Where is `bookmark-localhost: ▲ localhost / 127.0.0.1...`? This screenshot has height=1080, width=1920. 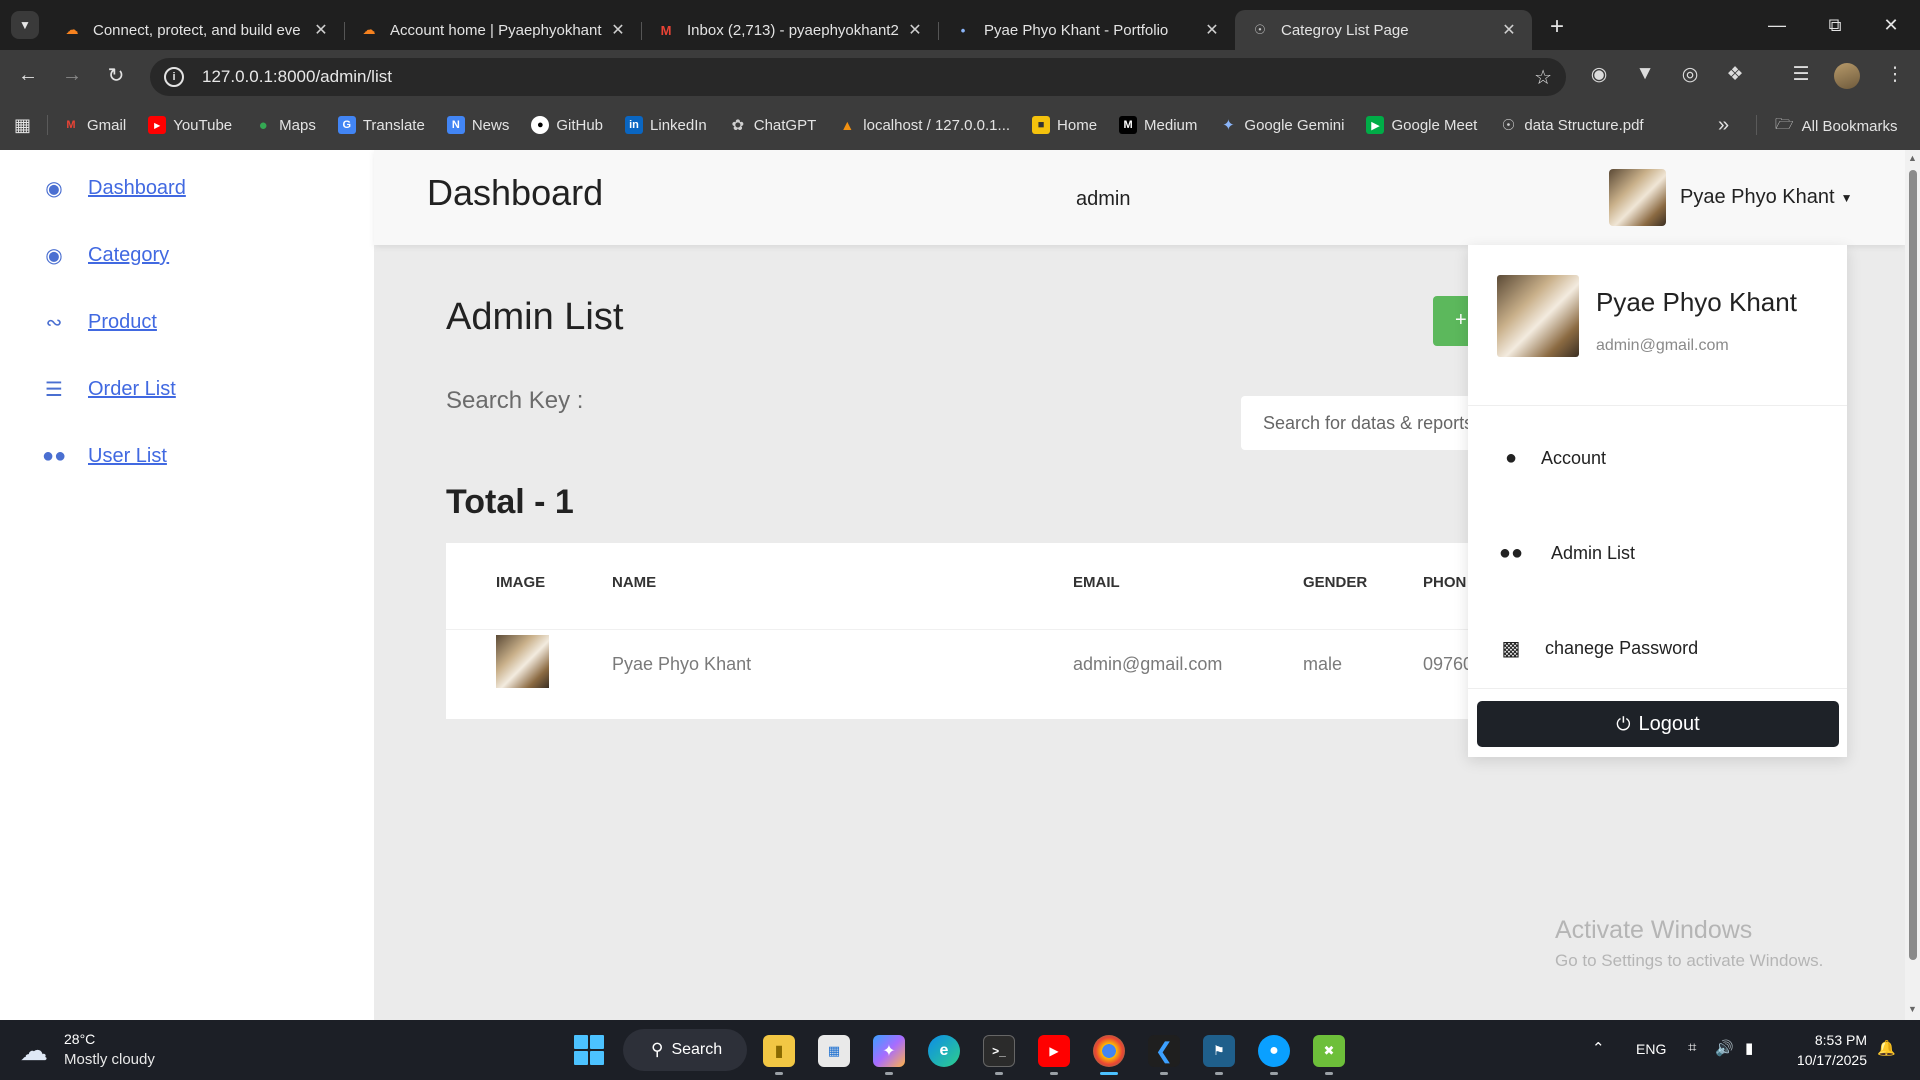
bookmark-localhost: ▲ localhost / 127.0.0.1... is located at coordinates (924, 125).